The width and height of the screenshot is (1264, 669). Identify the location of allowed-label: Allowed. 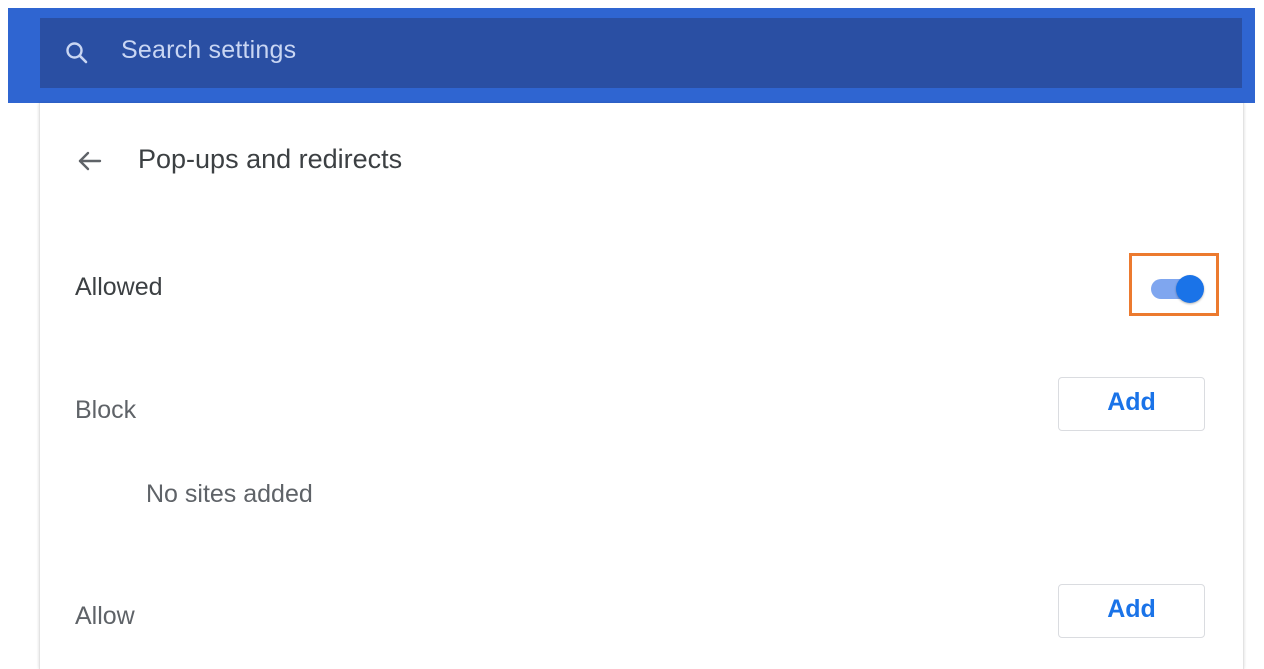
(119, 287).